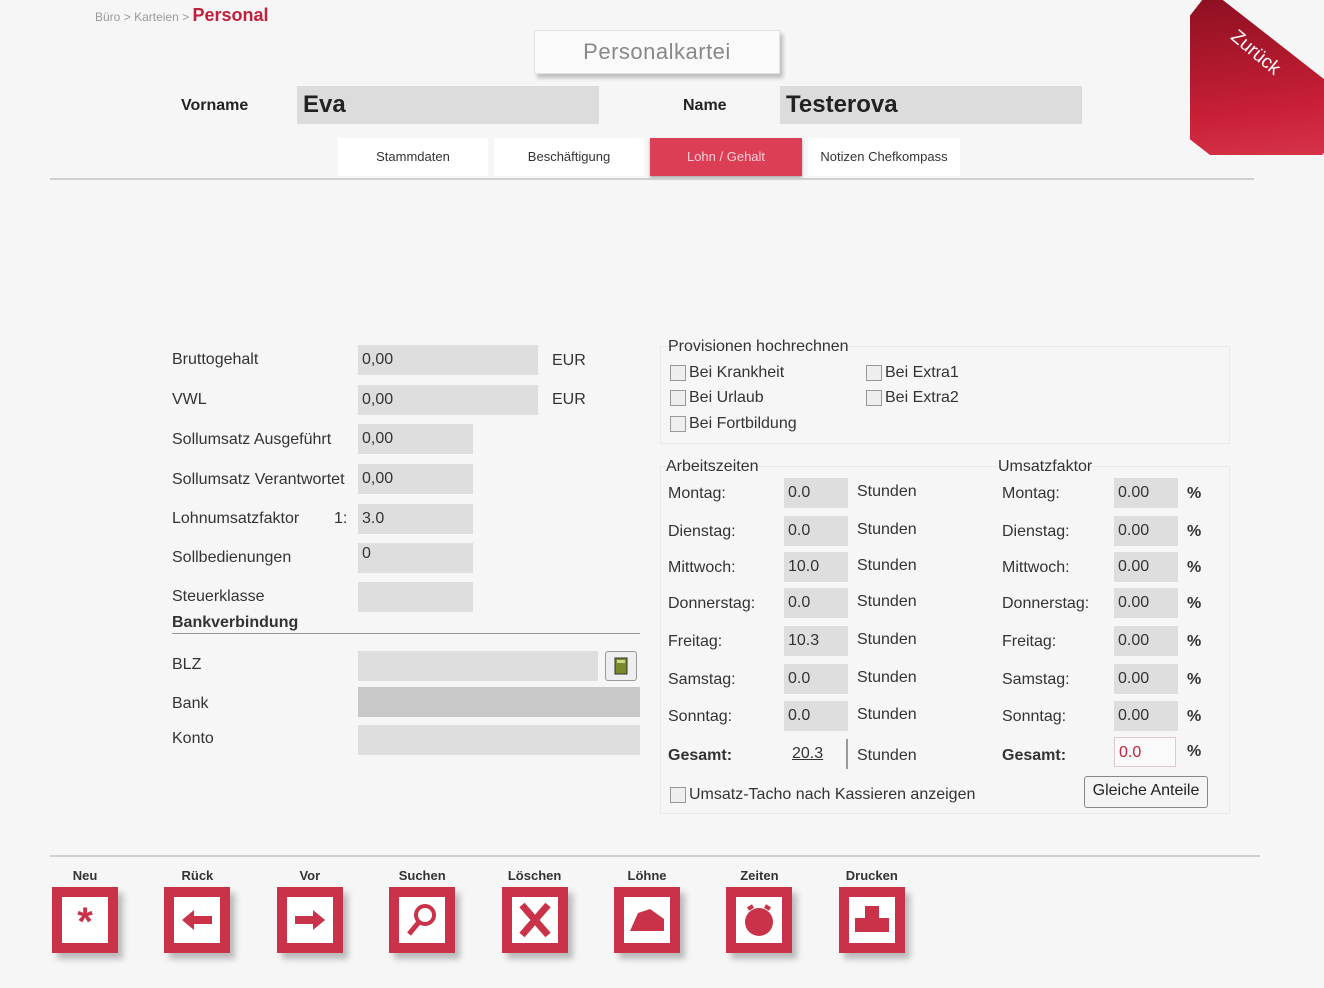 The height and width of the screenshot is (988, 1324). I want to click on zeiten-button-face, so click(759, 920).